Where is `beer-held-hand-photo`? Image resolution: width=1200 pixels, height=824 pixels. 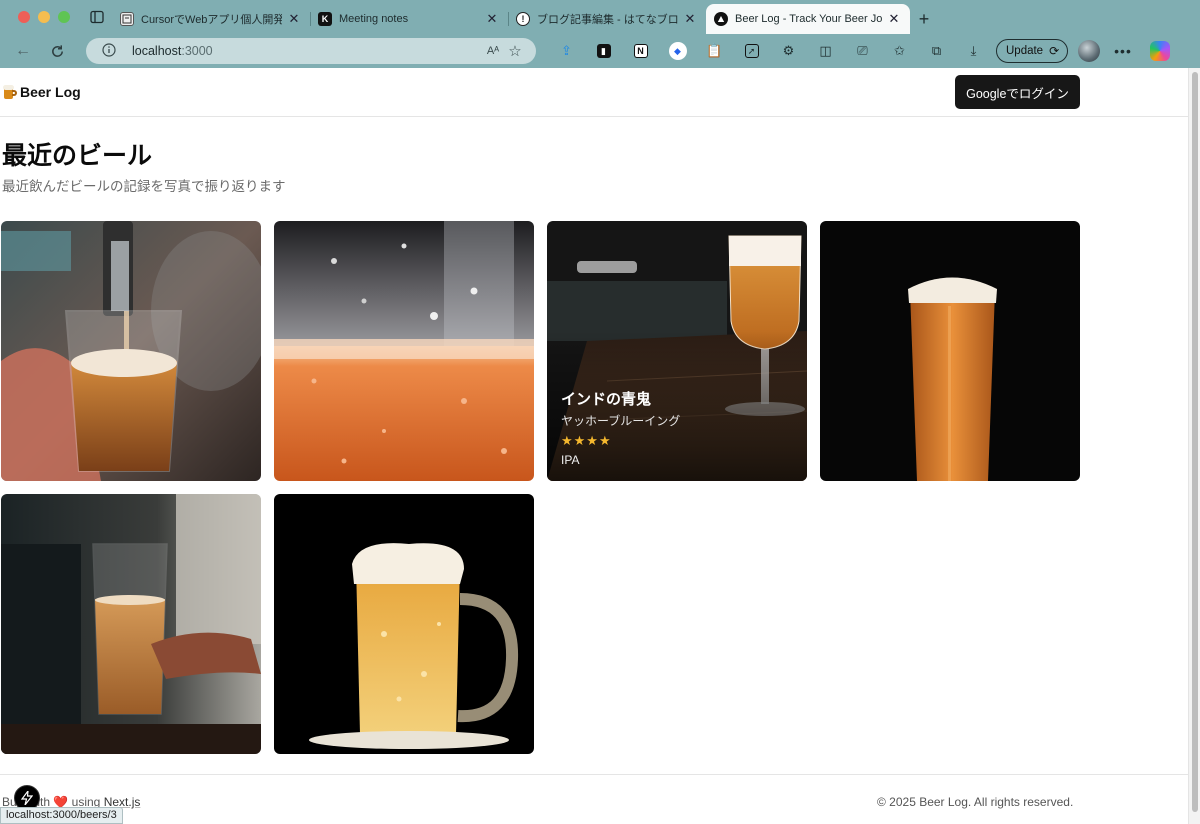 beer-held-hand-photo is located at coordinates (131, 624).